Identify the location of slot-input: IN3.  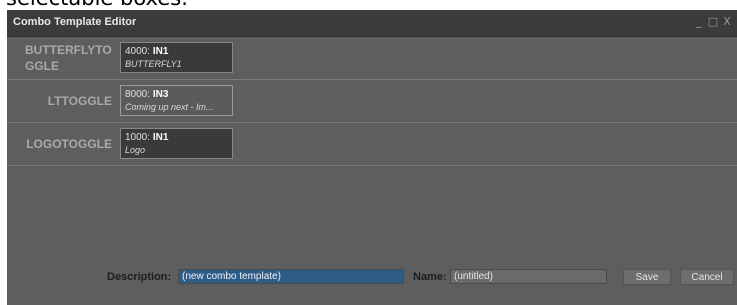
(160, 94).